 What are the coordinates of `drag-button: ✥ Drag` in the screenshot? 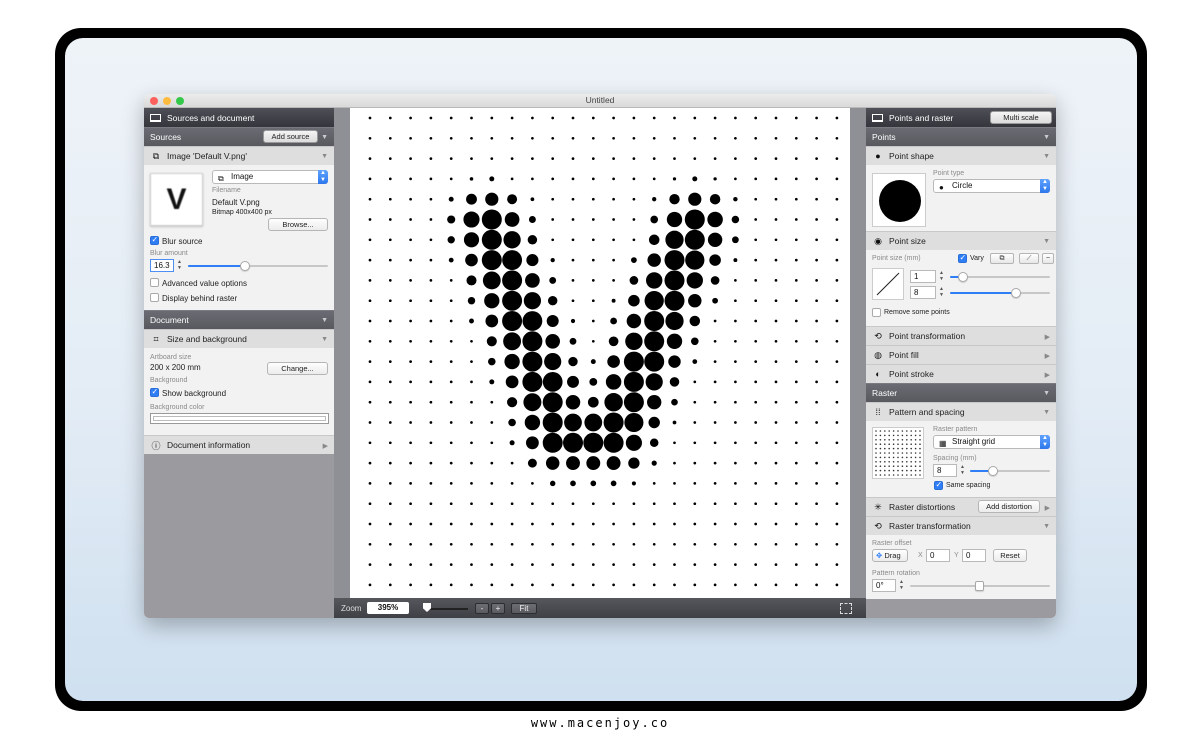 It's located at (890, 555).